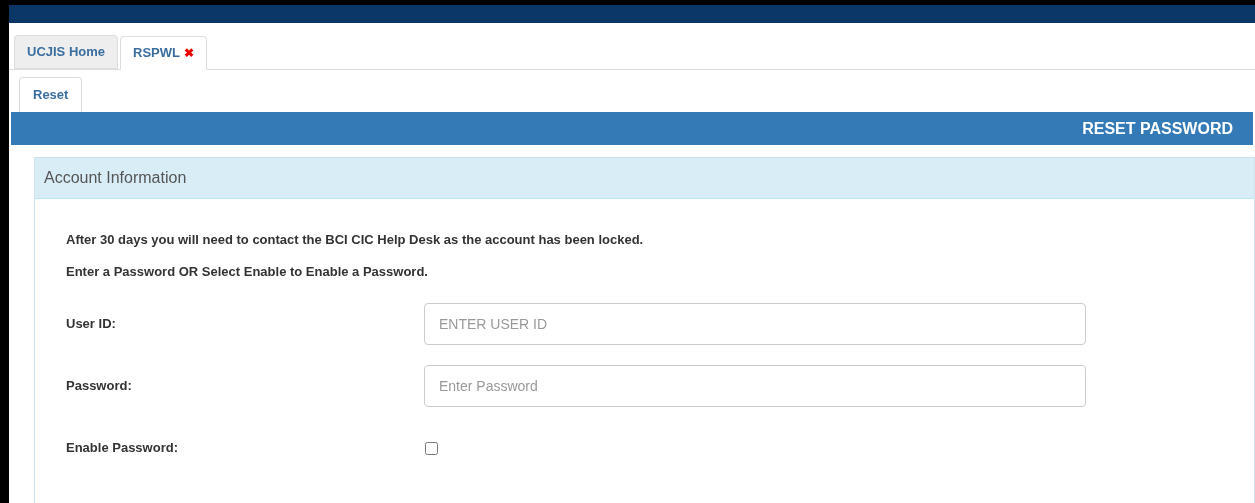 This screenshot has height=503, width=1255. What do you see at coordinates (755, 324) in the screenshot?
I see `input-field: ENTER USER ID` at bounding box center [755, 324].